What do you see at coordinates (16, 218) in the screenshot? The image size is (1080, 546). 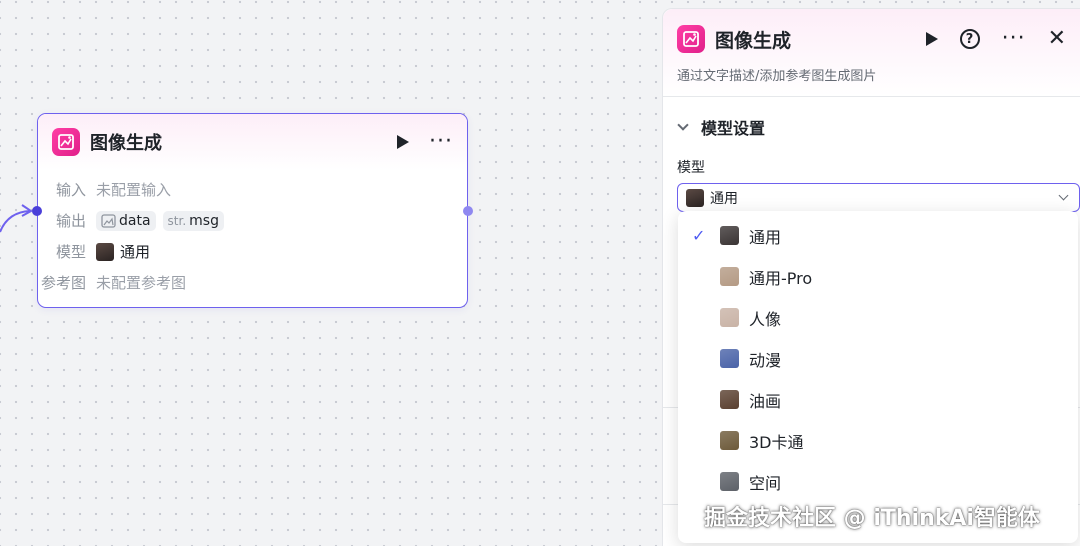 I see `incoming-edge` at bounding box center [16, 218].